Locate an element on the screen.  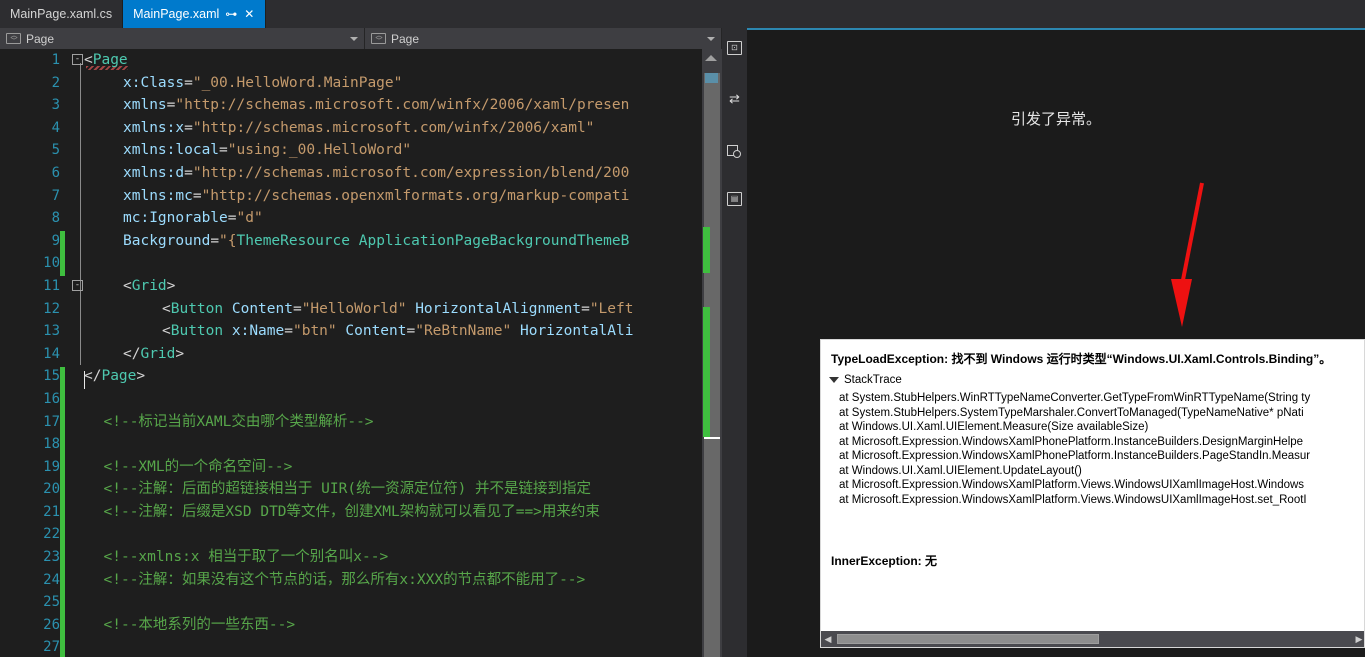
code-line-text: <!--标记当前XAML交由哪个类型解析--> is located at coordinates (239, 422).